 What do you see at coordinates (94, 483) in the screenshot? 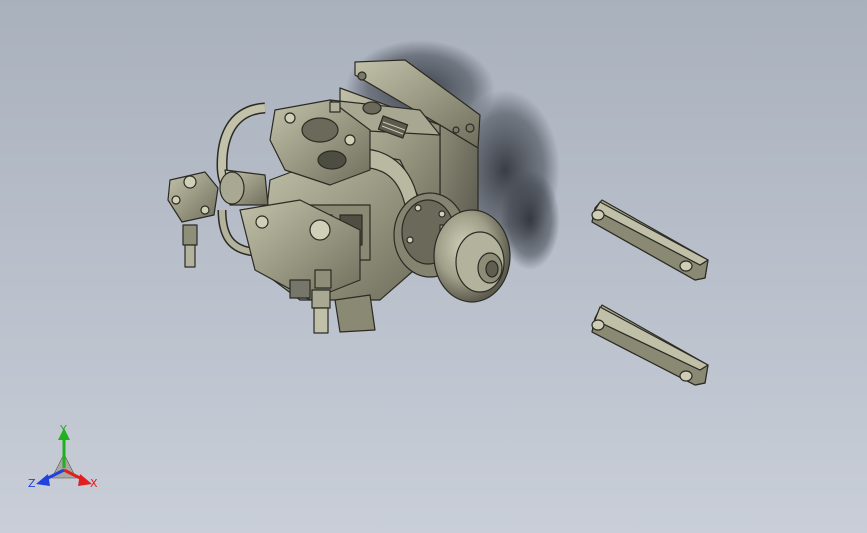
I see `x-axis-label: X` at bounding box center [94, 483].